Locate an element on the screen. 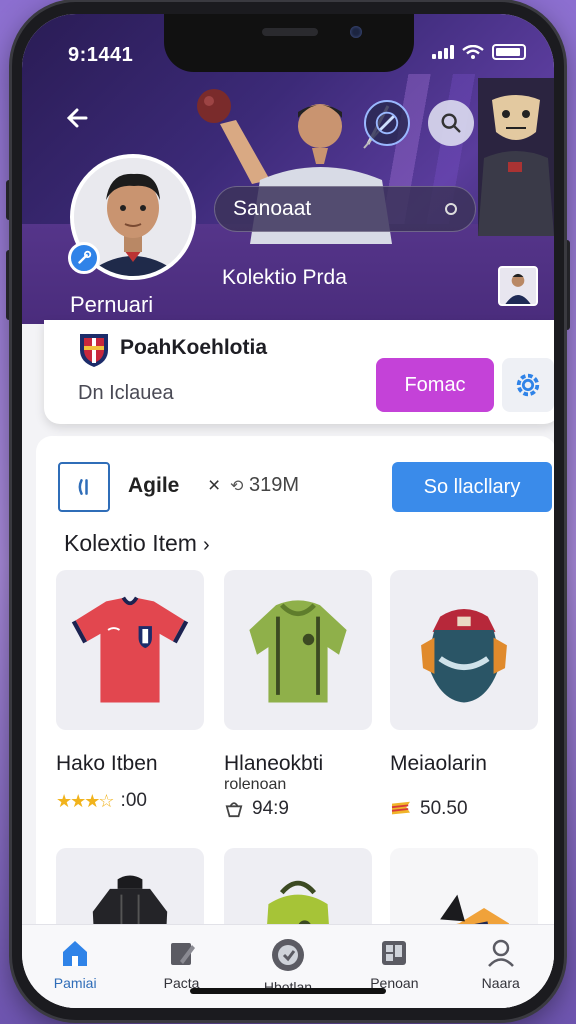 This screenshot has height=1024, width=576. verified-badge is located at coordinates (84, 258).